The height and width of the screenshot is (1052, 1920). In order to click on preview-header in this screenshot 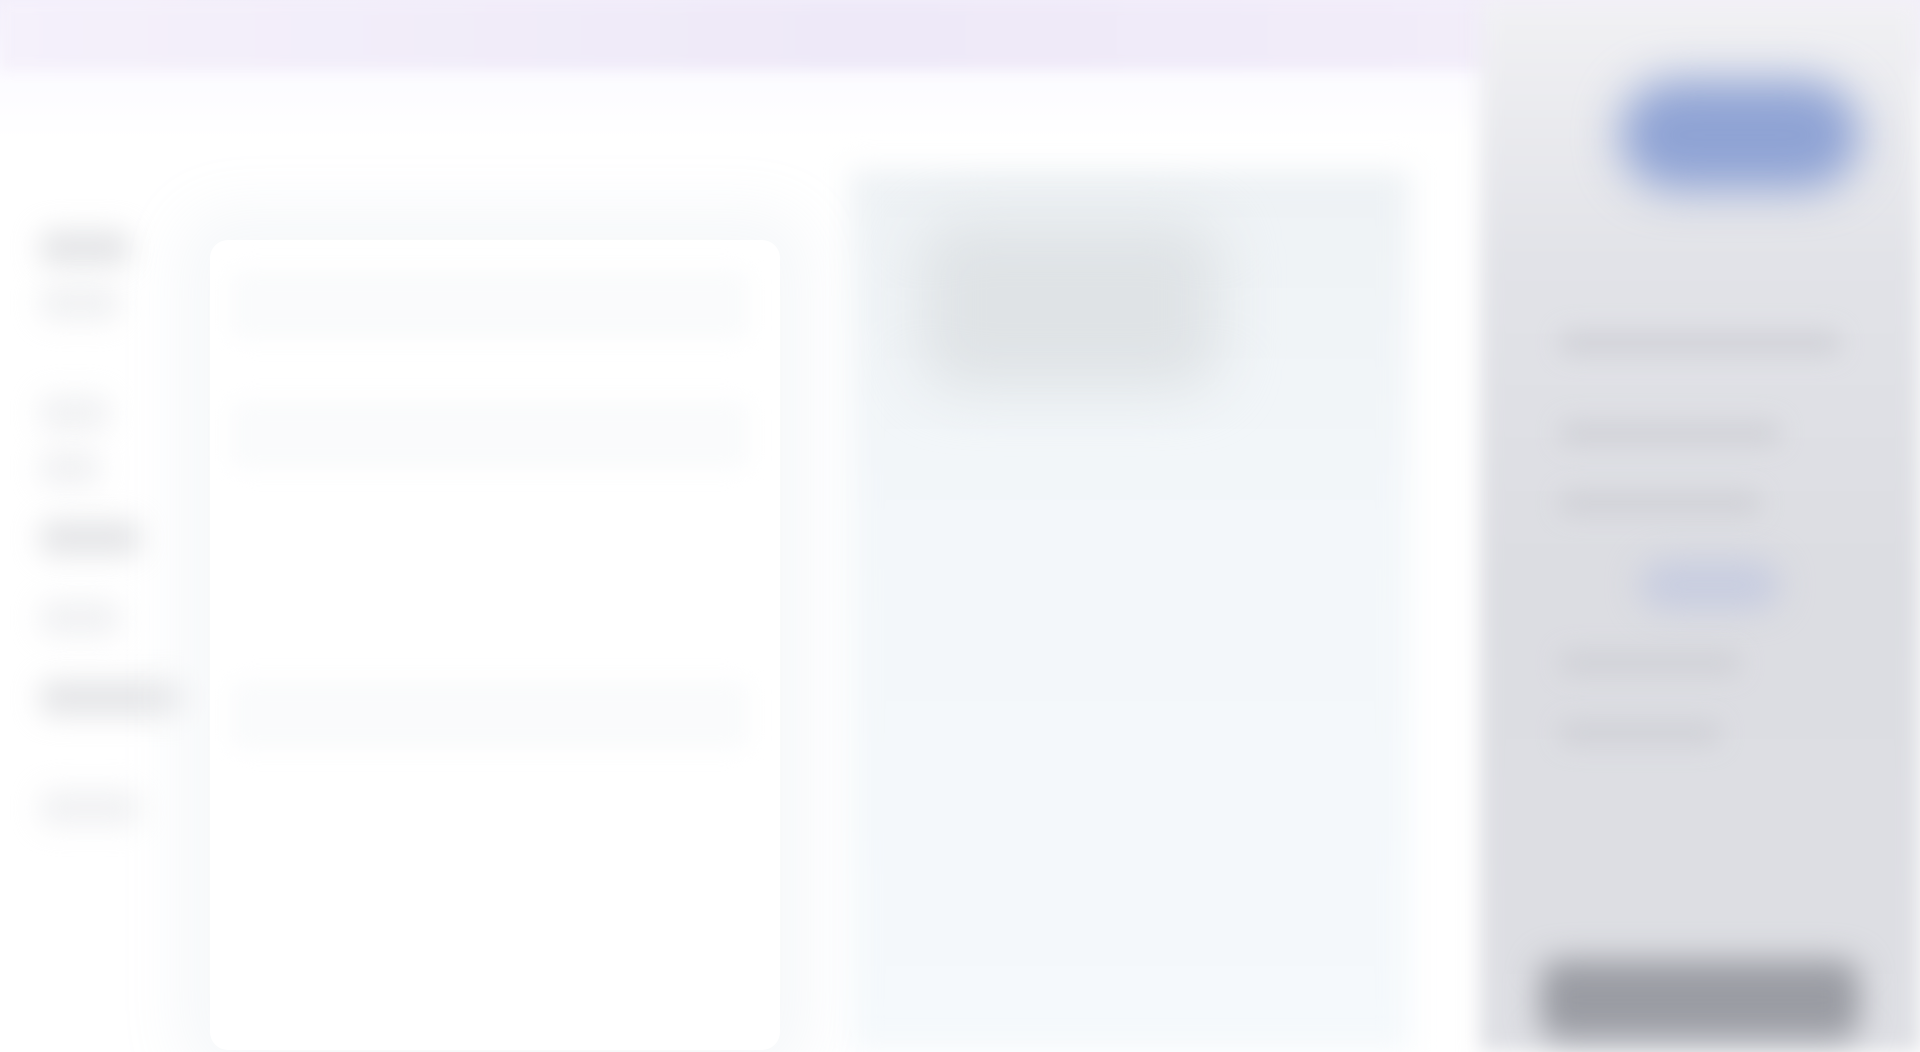, I will do `click(1070, 305)`.